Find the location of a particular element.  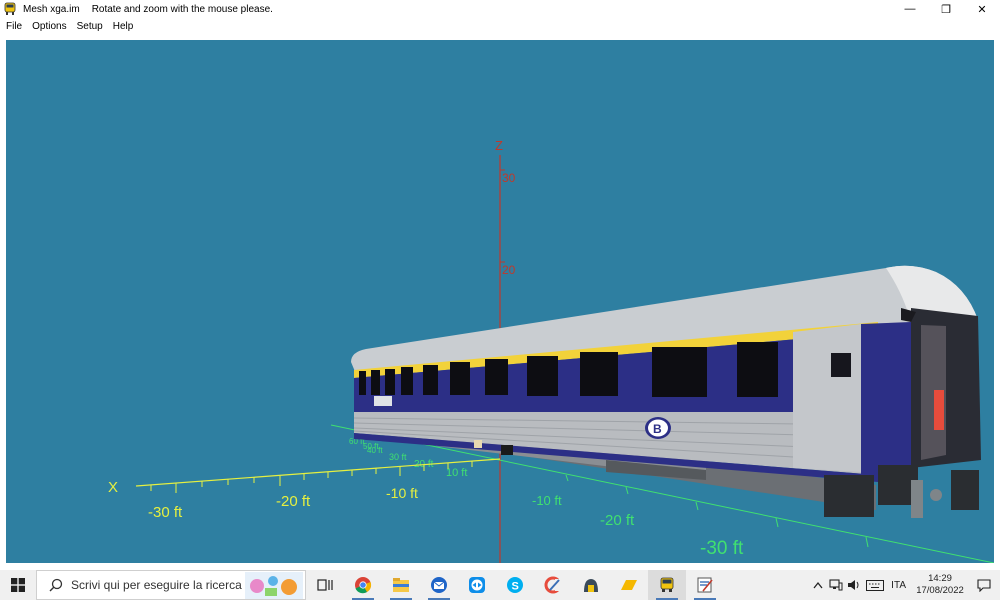

taskbar-app-ccleaner is located at coordinates (553, 585).